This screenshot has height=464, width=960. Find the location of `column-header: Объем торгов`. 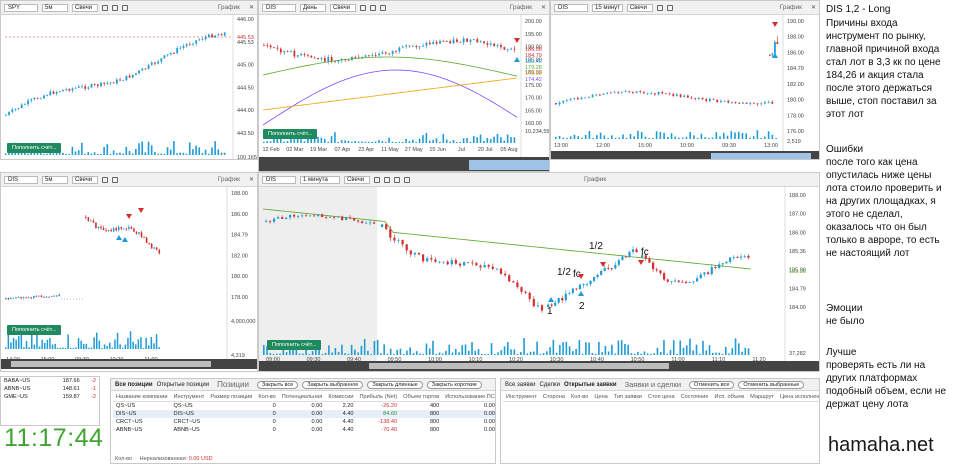

column-header: Объем торгов is located at coordinates (421, 397).